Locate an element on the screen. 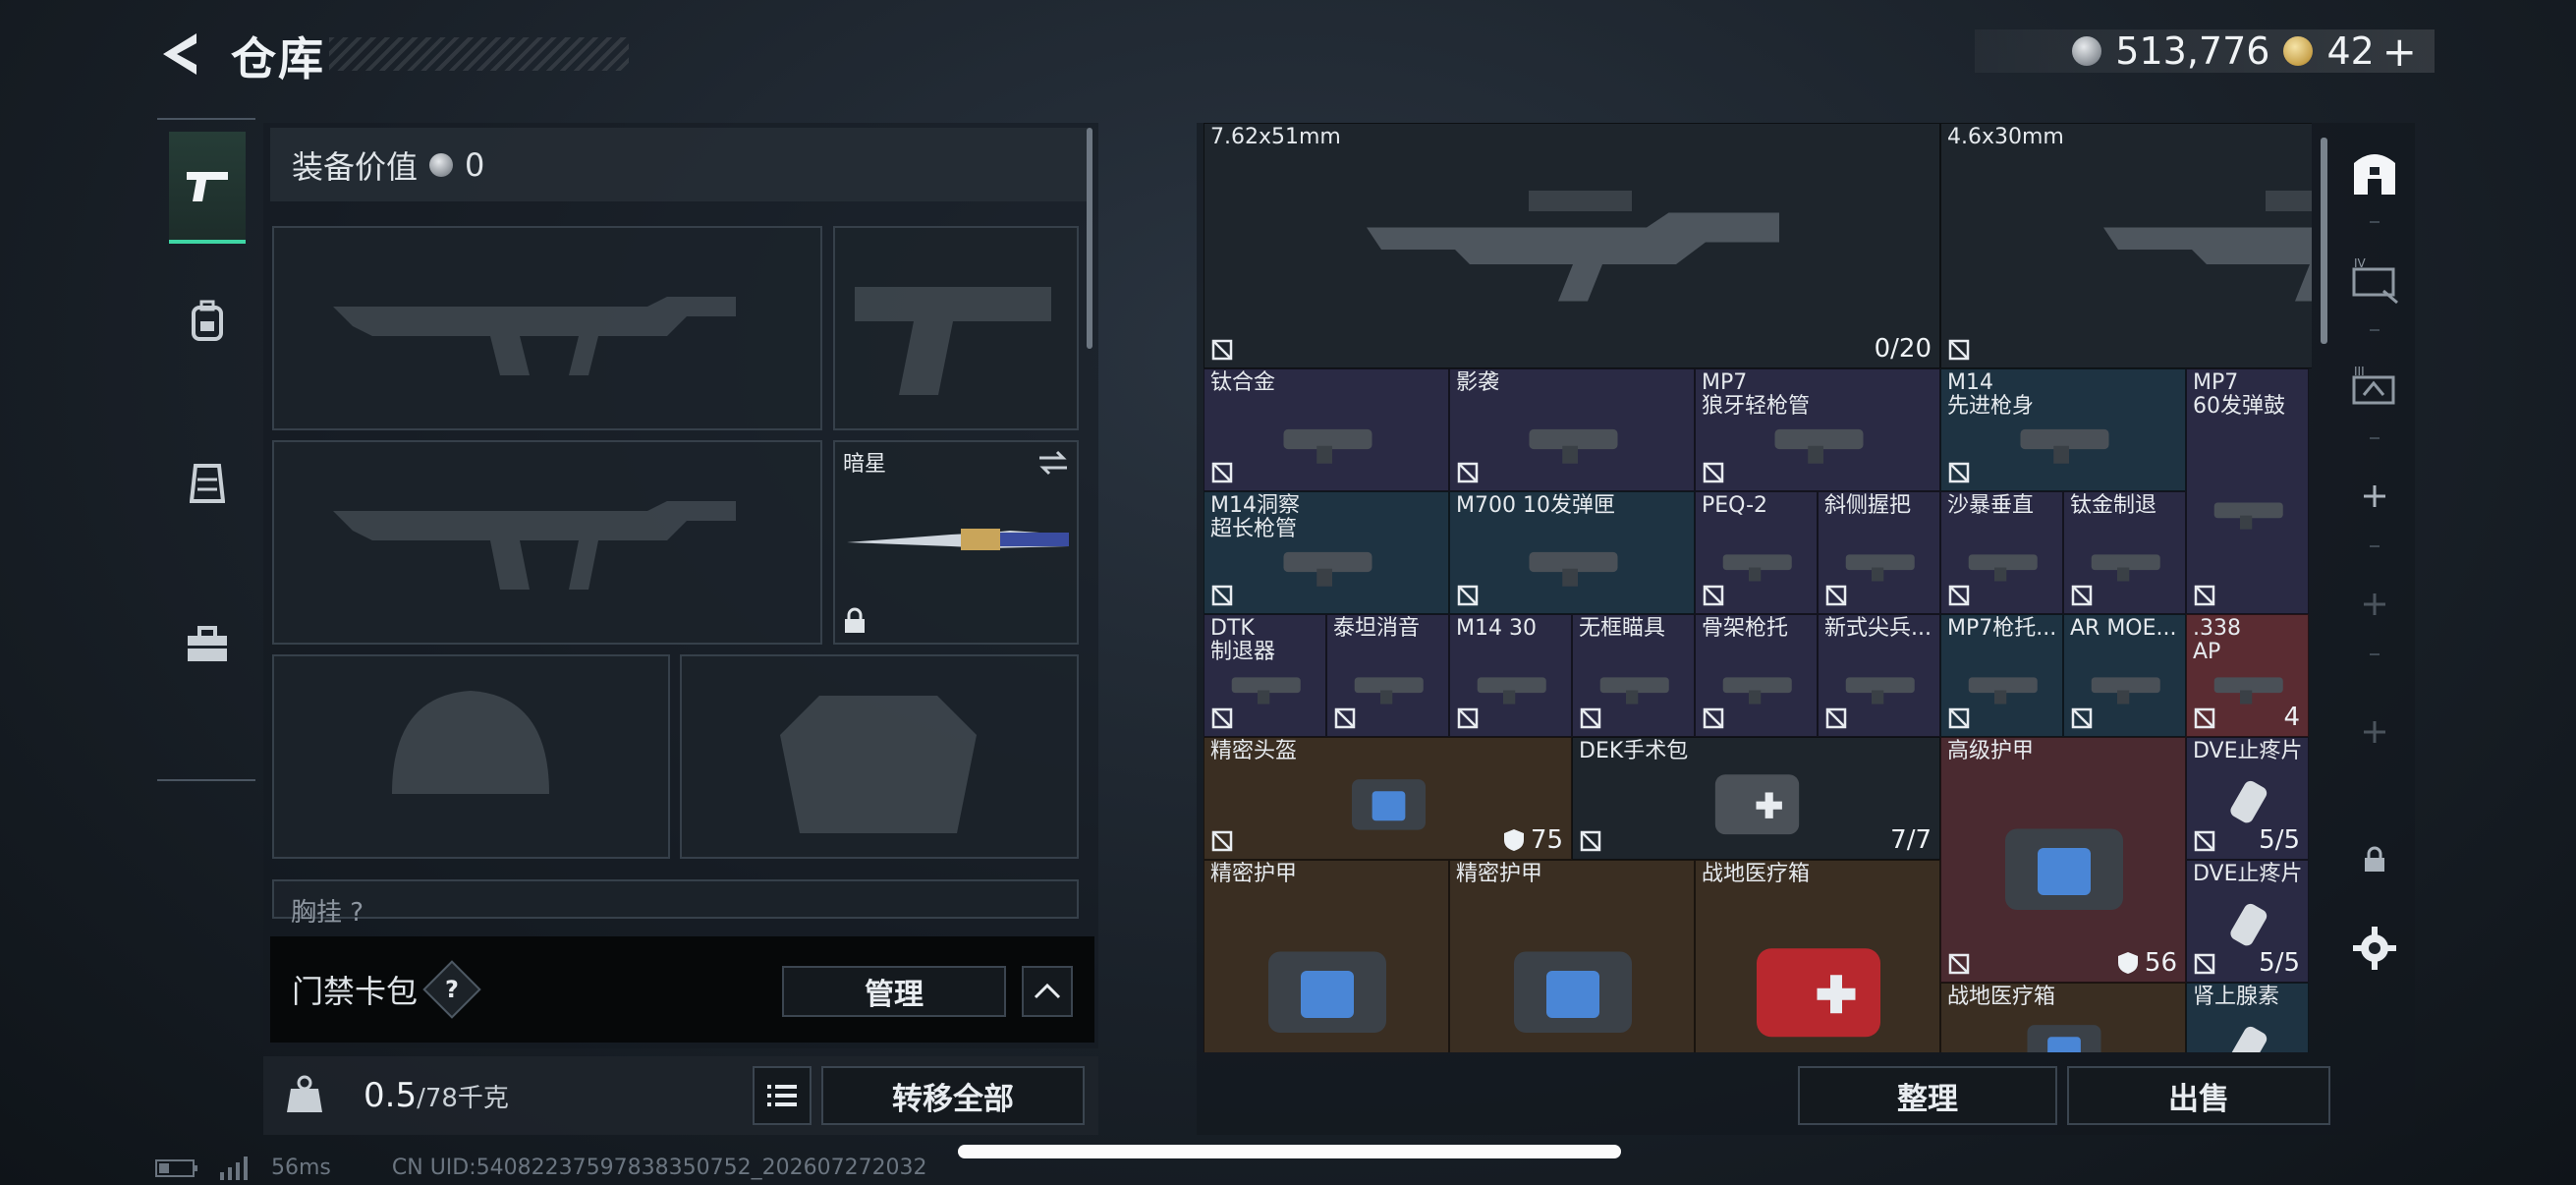 The width and height of the screenshot is (2576, 1185). storage-item-peq: PEQ-2 is located at coordinates (1756, 552).